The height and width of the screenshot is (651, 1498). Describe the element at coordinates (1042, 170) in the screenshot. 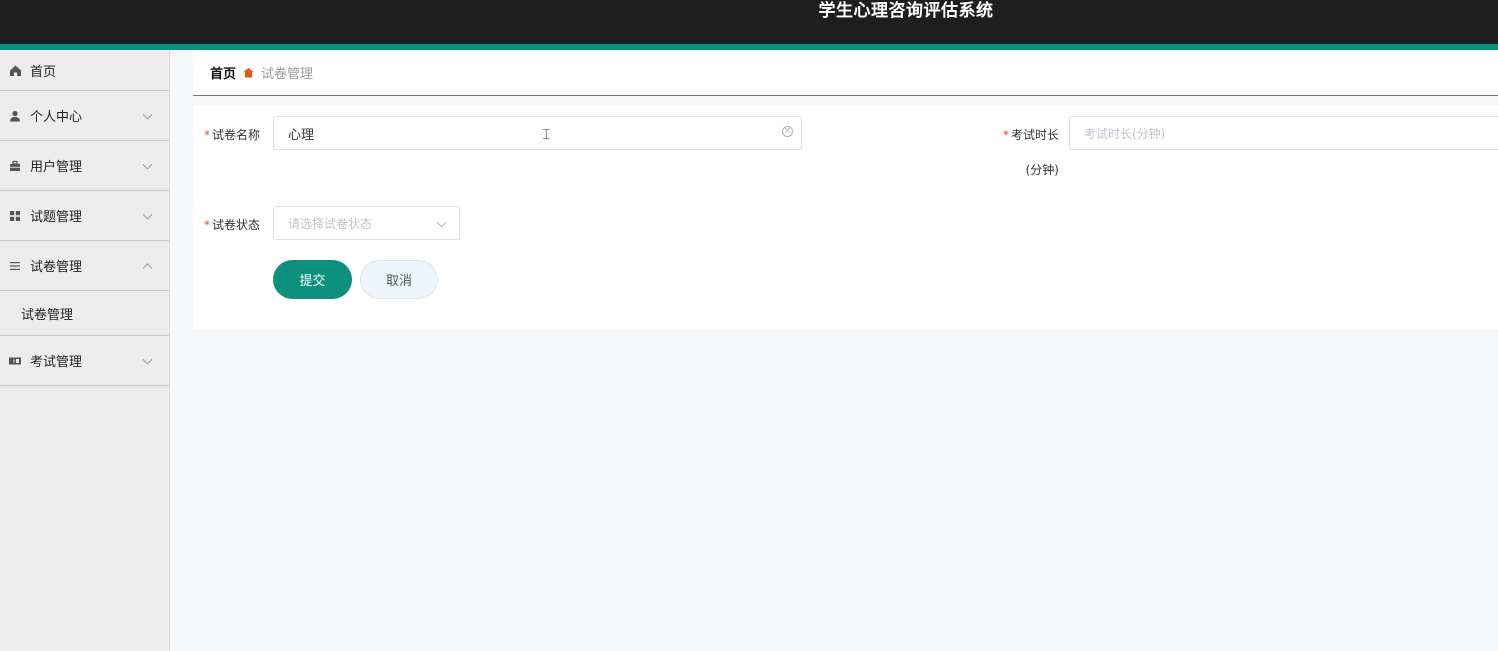

I see `exam-duration-unit-label: (分钟)` at that location.